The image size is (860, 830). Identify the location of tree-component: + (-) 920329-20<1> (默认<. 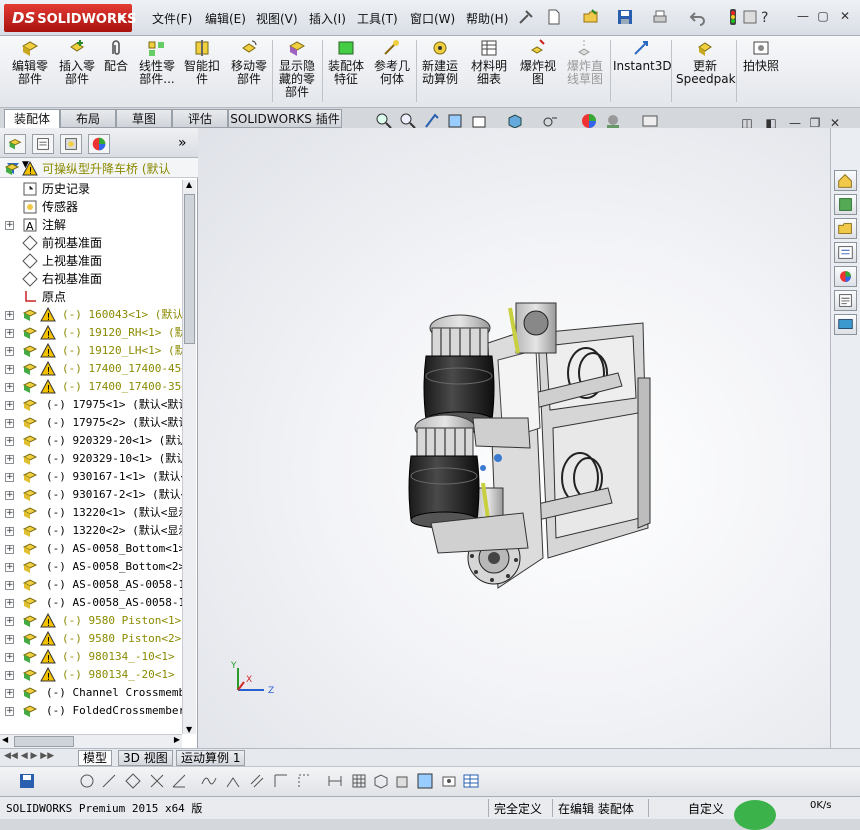
(91, 441).